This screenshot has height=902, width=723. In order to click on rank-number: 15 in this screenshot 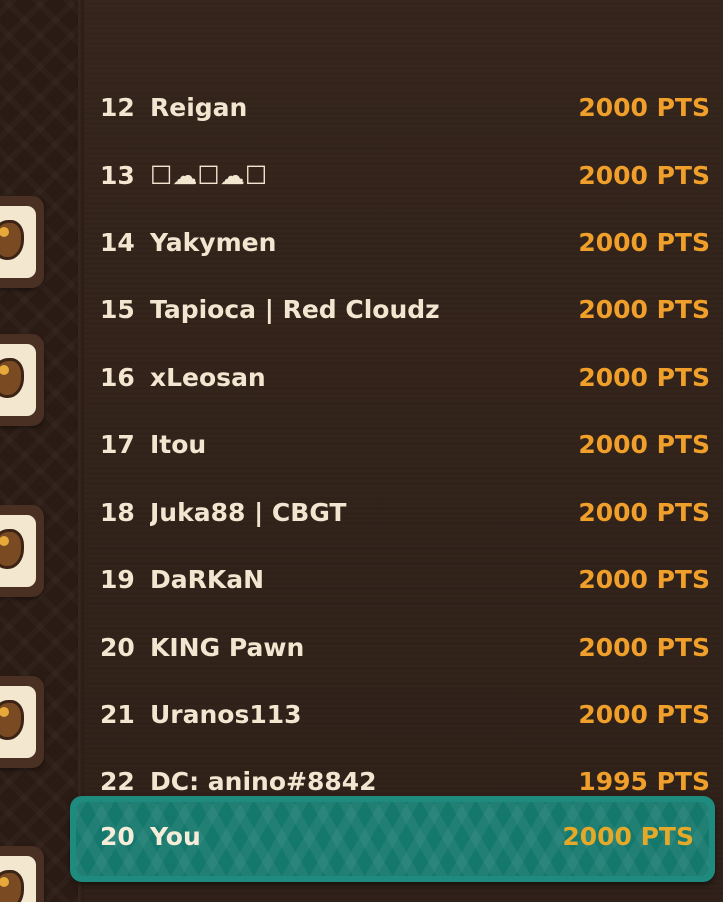, I will do `click(117, 309)`.